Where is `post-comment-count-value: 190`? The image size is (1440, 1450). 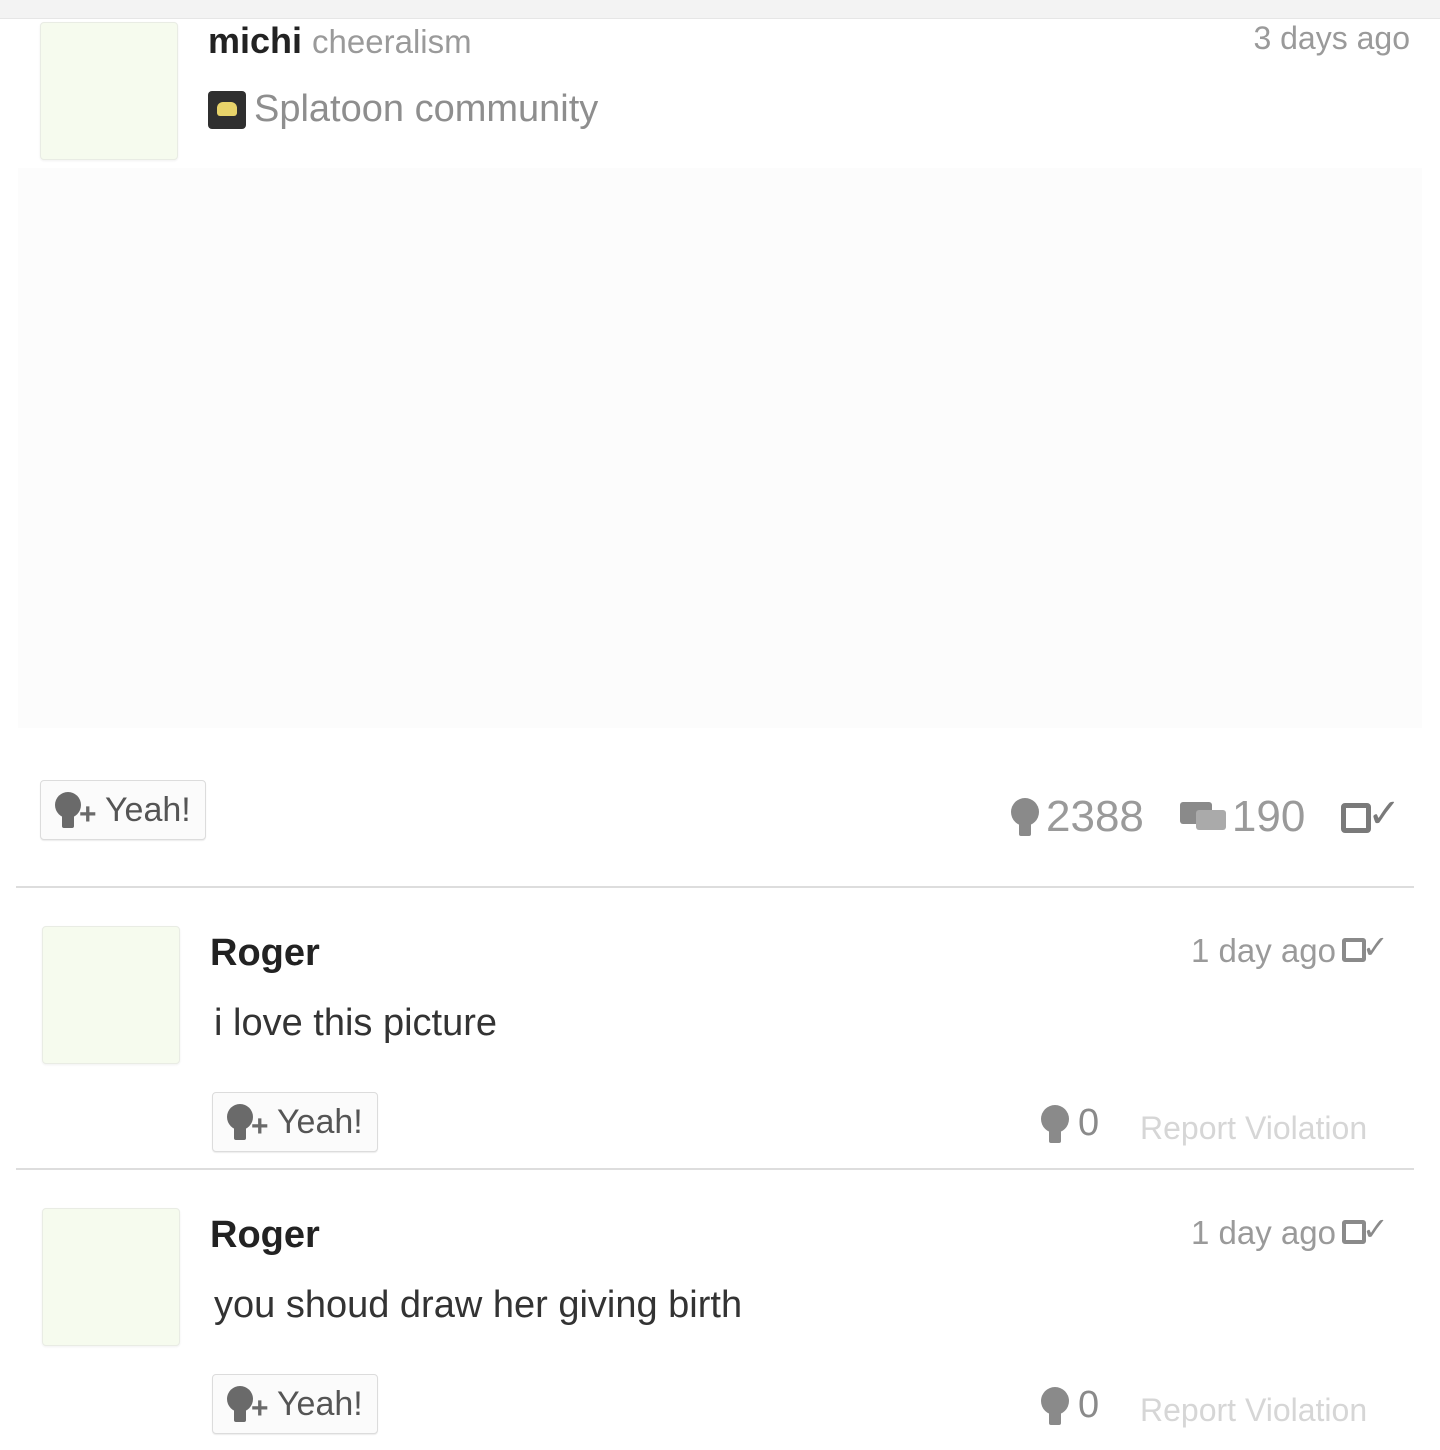
post-comment-count-value: 190 is located at coordinates (1268, 816).